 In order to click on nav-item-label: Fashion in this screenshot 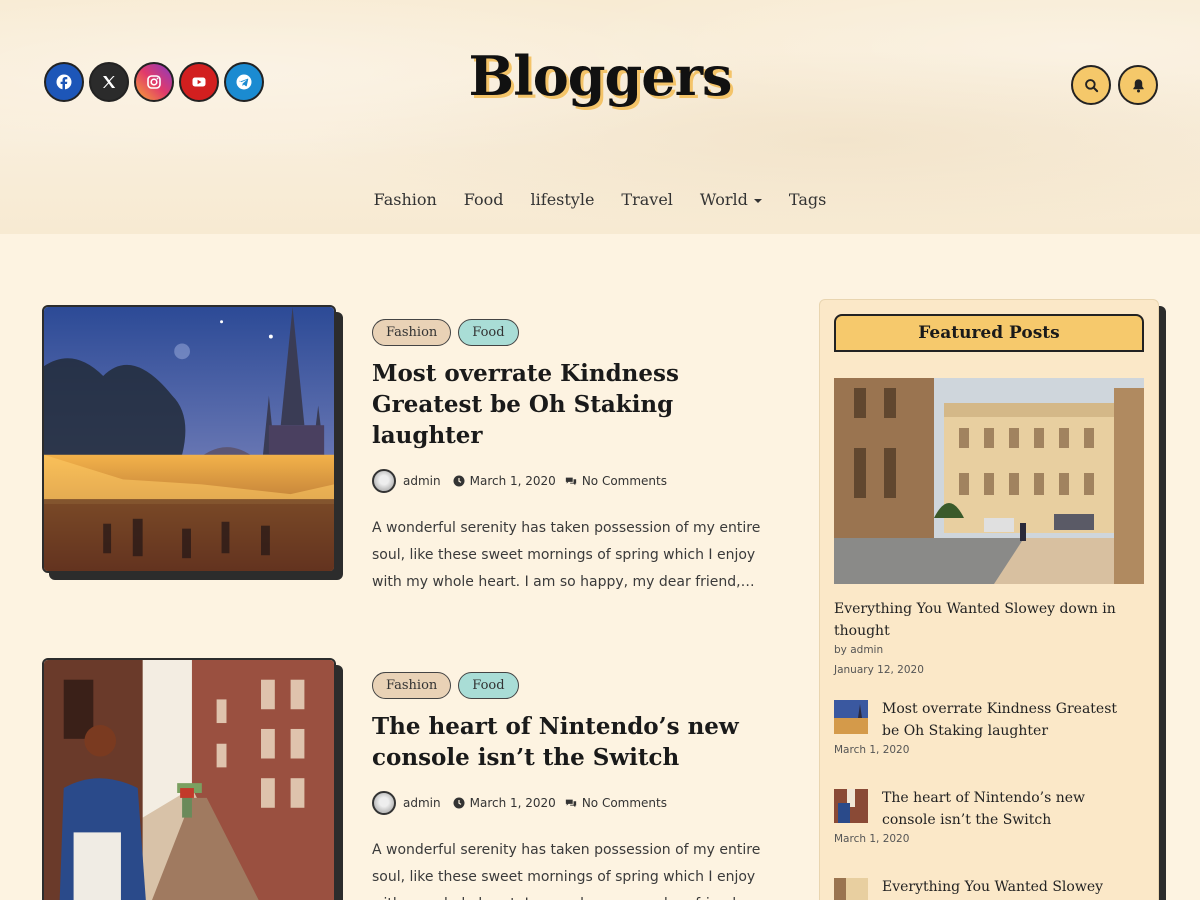, I will do `click(405, 199)`.